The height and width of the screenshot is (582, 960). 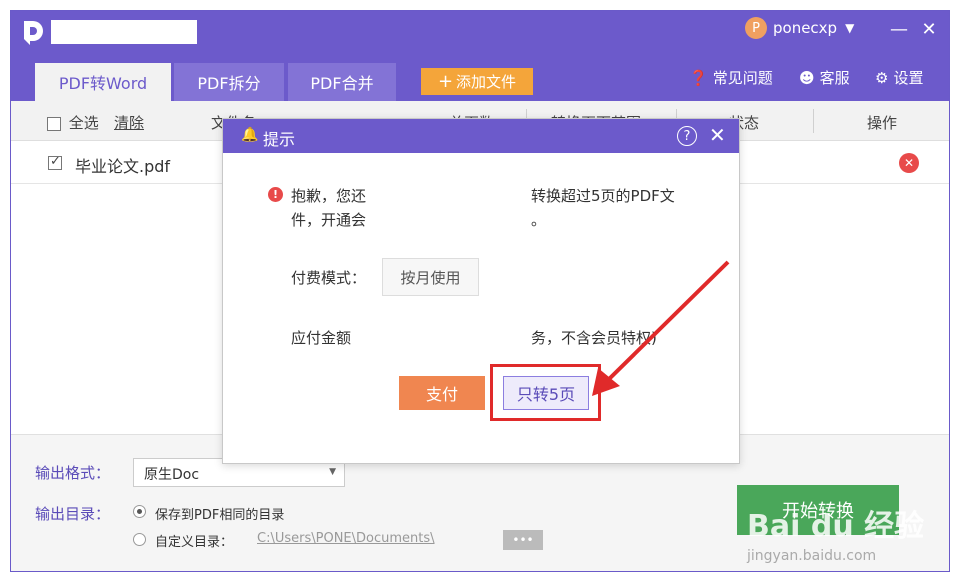 I want to click on radio-same-dir, so click(x=139, y=511).